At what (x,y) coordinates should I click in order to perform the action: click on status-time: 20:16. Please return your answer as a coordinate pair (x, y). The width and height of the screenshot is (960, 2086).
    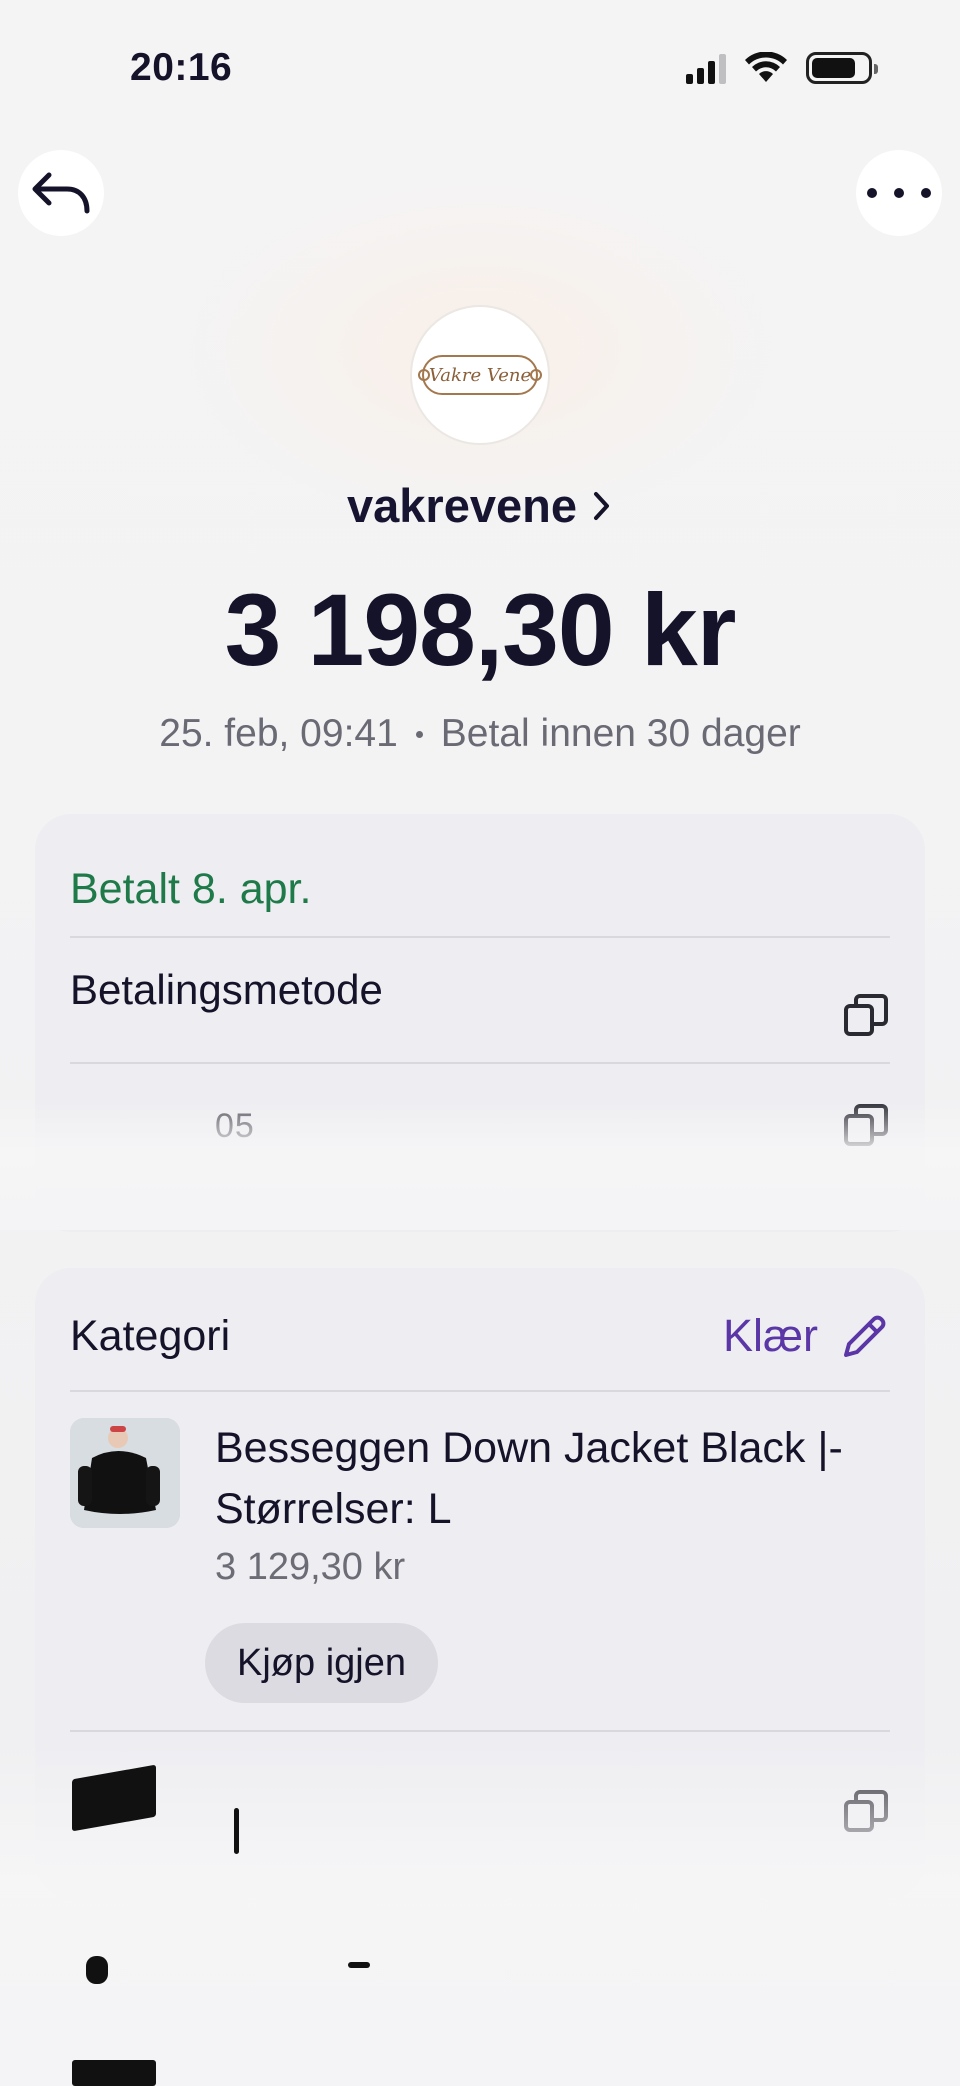
    Looking at the image, I should click on (181, 67).